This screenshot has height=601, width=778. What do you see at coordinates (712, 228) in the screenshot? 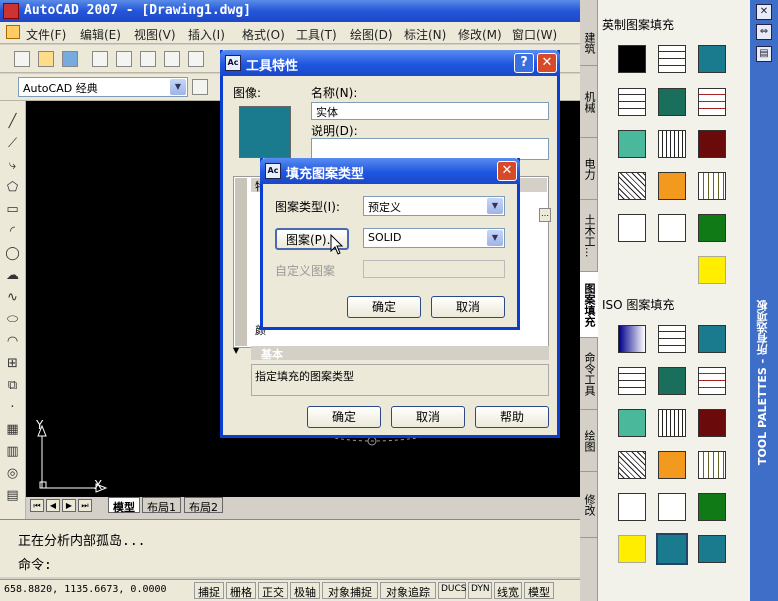
I see `hatch-solid-brightgreen` at bounding box center [712, 228].